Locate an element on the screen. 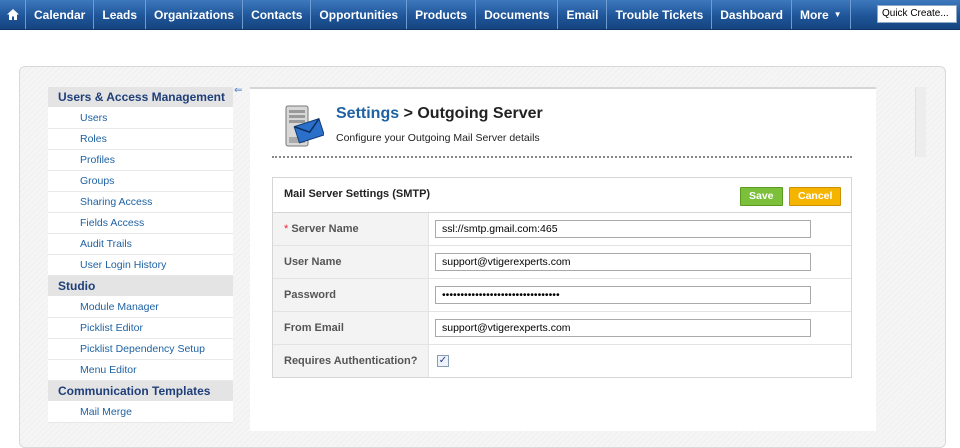 This screenshot has height=448, width=960. user-name-input is located at coordinates (623, 262).